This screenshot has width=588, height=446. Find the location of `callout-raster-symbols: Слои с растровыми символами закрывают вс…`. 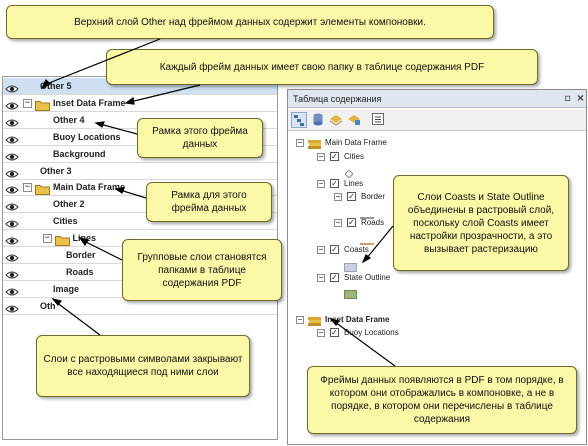

callout-raster-symbols: Слои с растровыми символами закрывают вс… is located at coordinates (143, 366).